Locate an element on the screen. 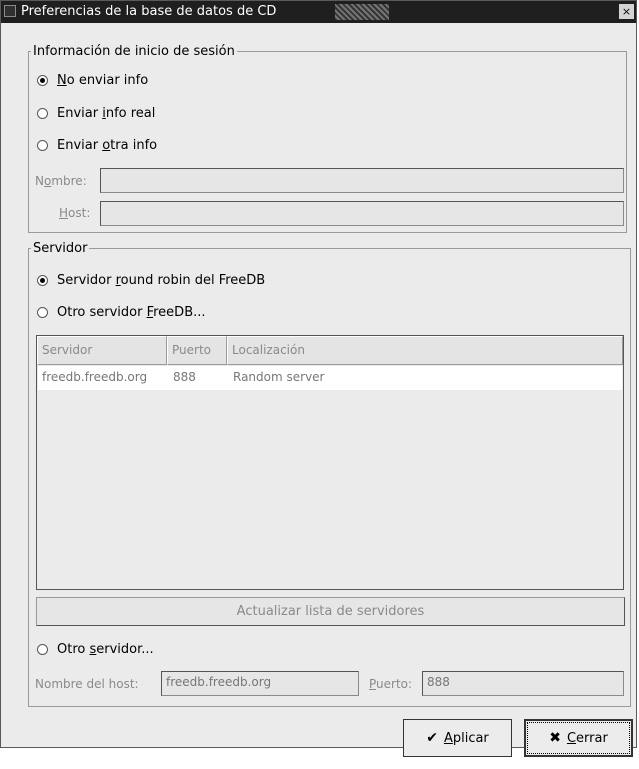 This screenshot has width=639, height=769. port-field: 888 is located at coordinates (523, 683).